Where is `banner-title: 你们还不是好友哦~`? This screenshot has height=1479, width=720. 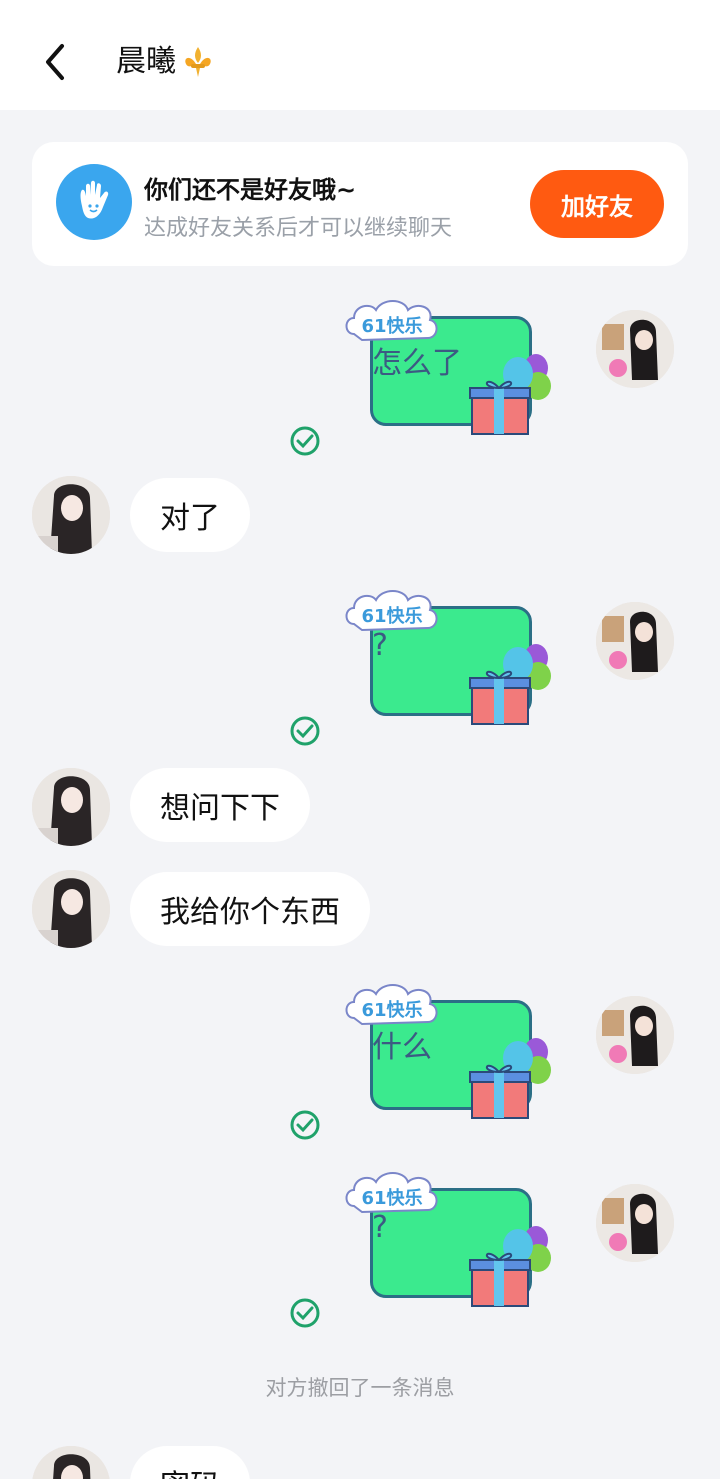 banner-title: 你们还不是好友哦~ is located at coordinates (250, 190).